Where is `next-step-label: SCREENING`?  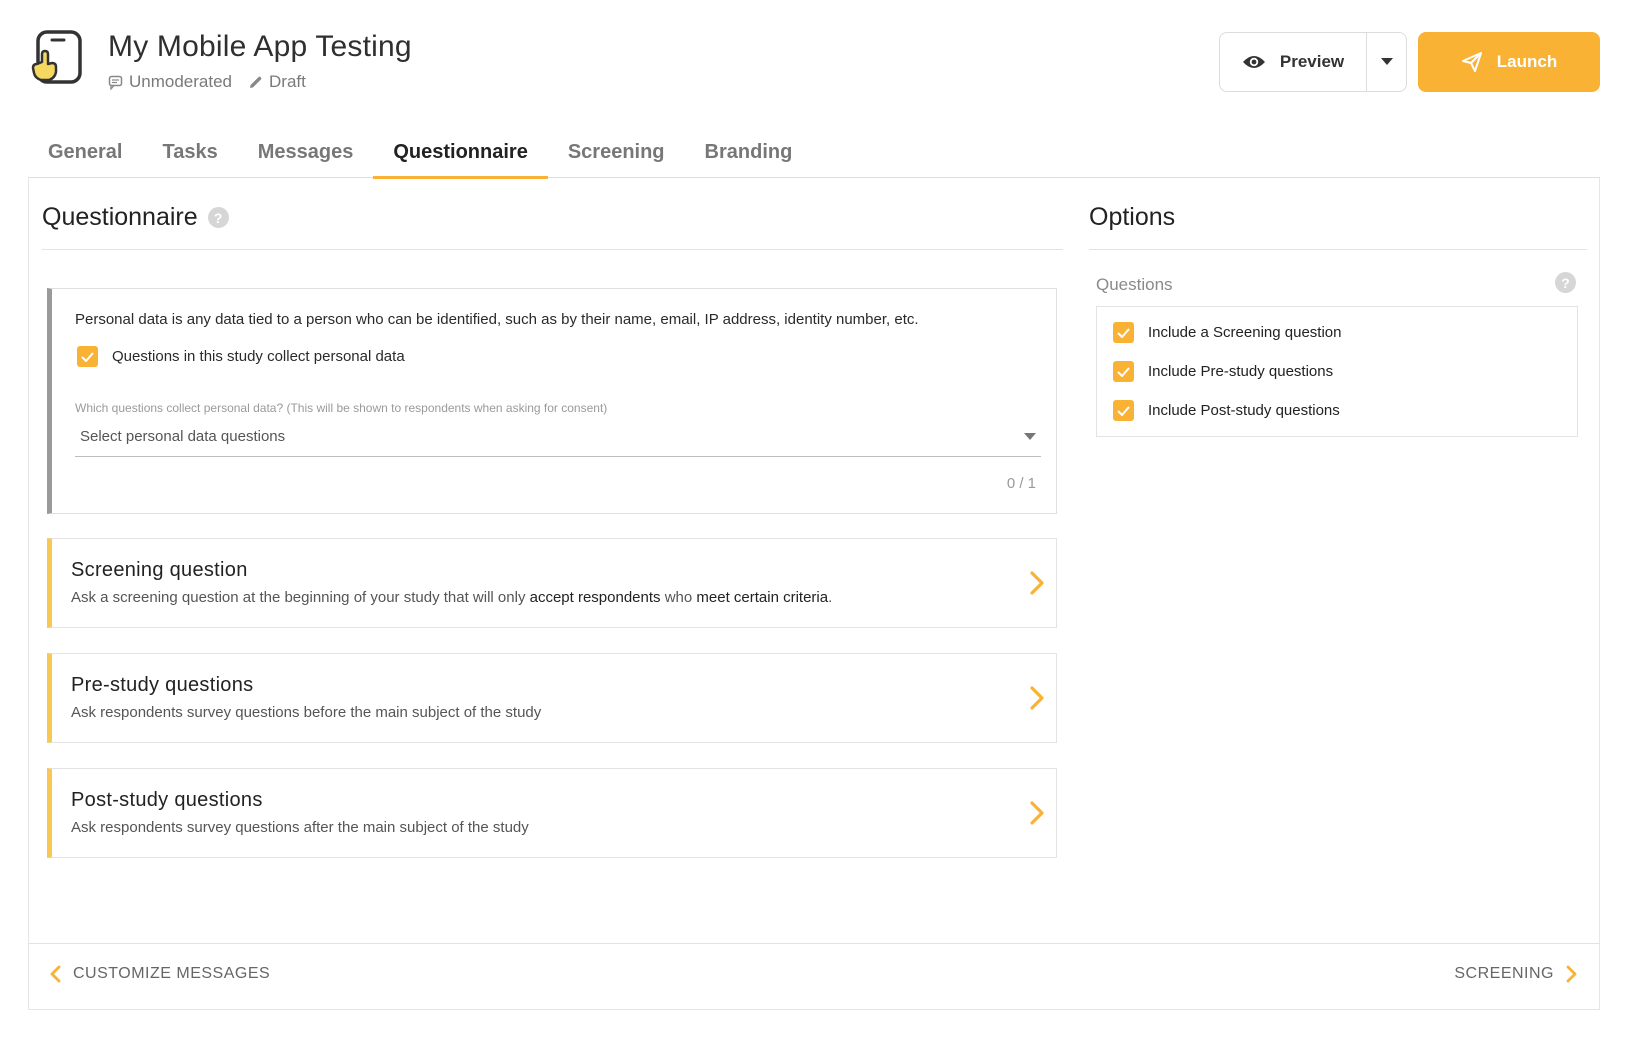
next-step-label: SCREENING is located at coordinates (1504, 973).